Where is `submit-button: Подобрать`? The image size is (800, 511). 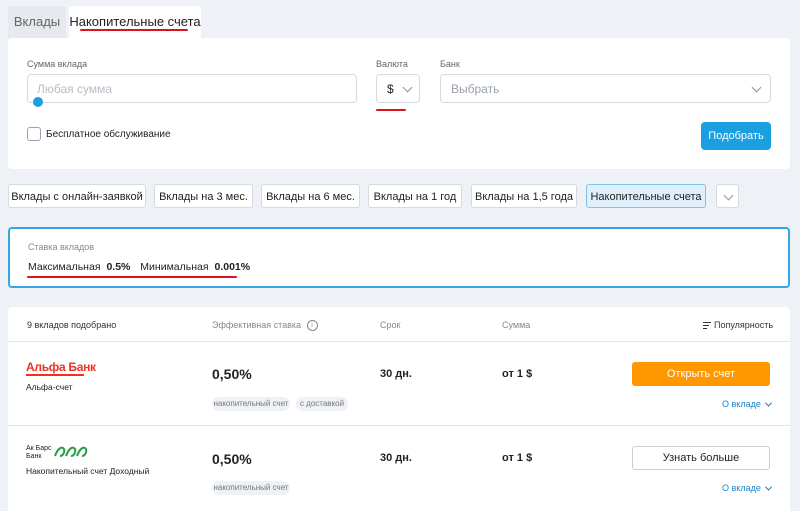 submit-button: Подобрать is located at coordinates (736, 136).